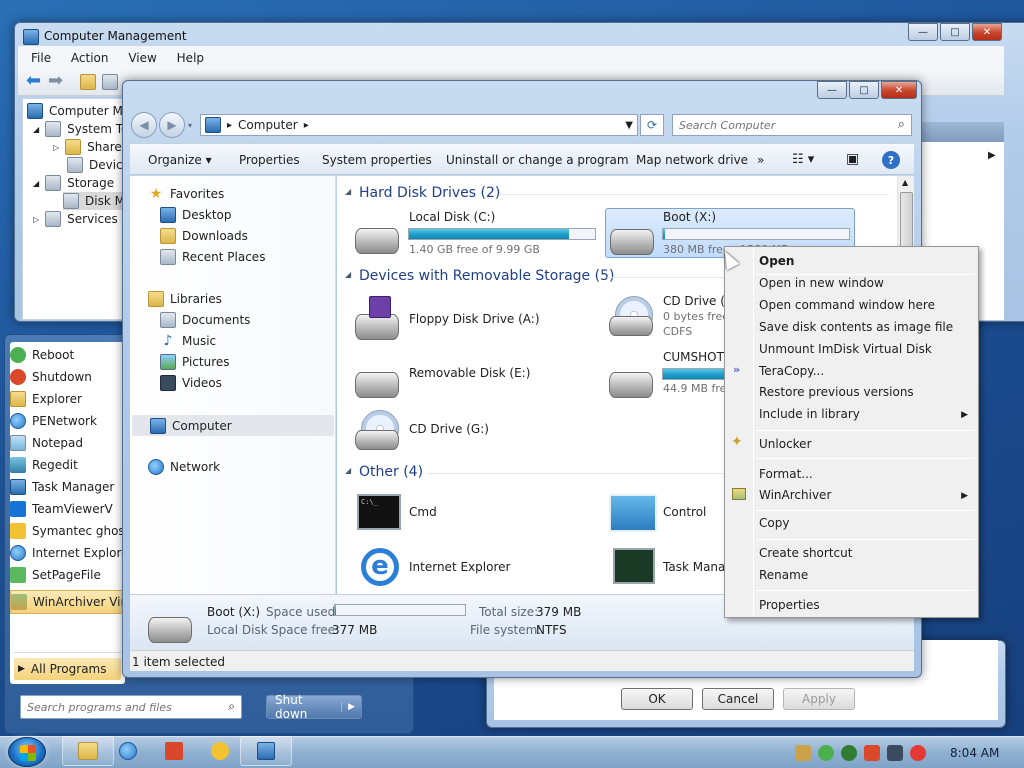  What do you see at coordinates (188, 341) in the screenshot?
I see `nav-music: ♪ Music` at bounding box center [188, 341].